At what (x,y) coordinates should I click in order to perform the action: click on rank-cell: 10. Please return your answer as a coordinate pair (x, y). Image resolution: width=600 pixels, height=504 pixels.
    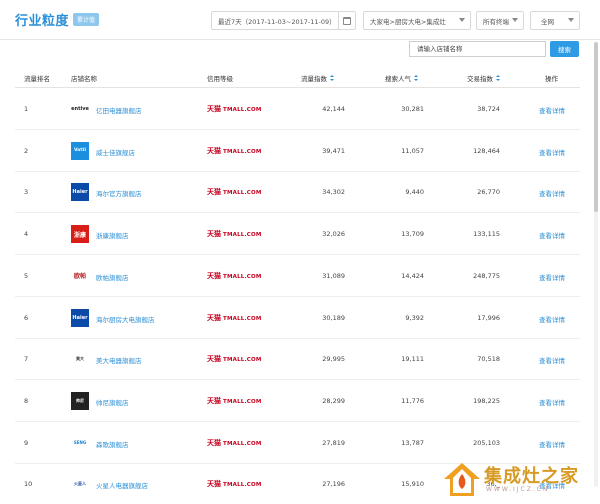
    Looking at the image, I should click on (28, 484).